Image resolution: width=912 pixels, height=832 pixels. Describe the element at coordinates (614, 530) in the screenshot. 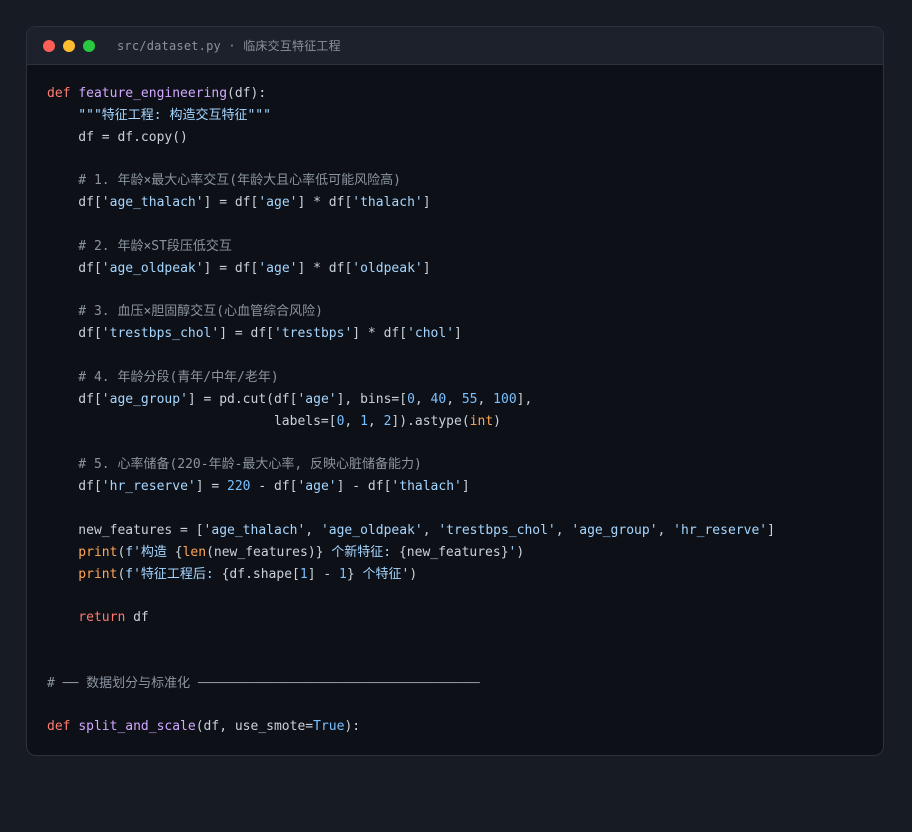

I see `code-token: 'age_group'` at that location.